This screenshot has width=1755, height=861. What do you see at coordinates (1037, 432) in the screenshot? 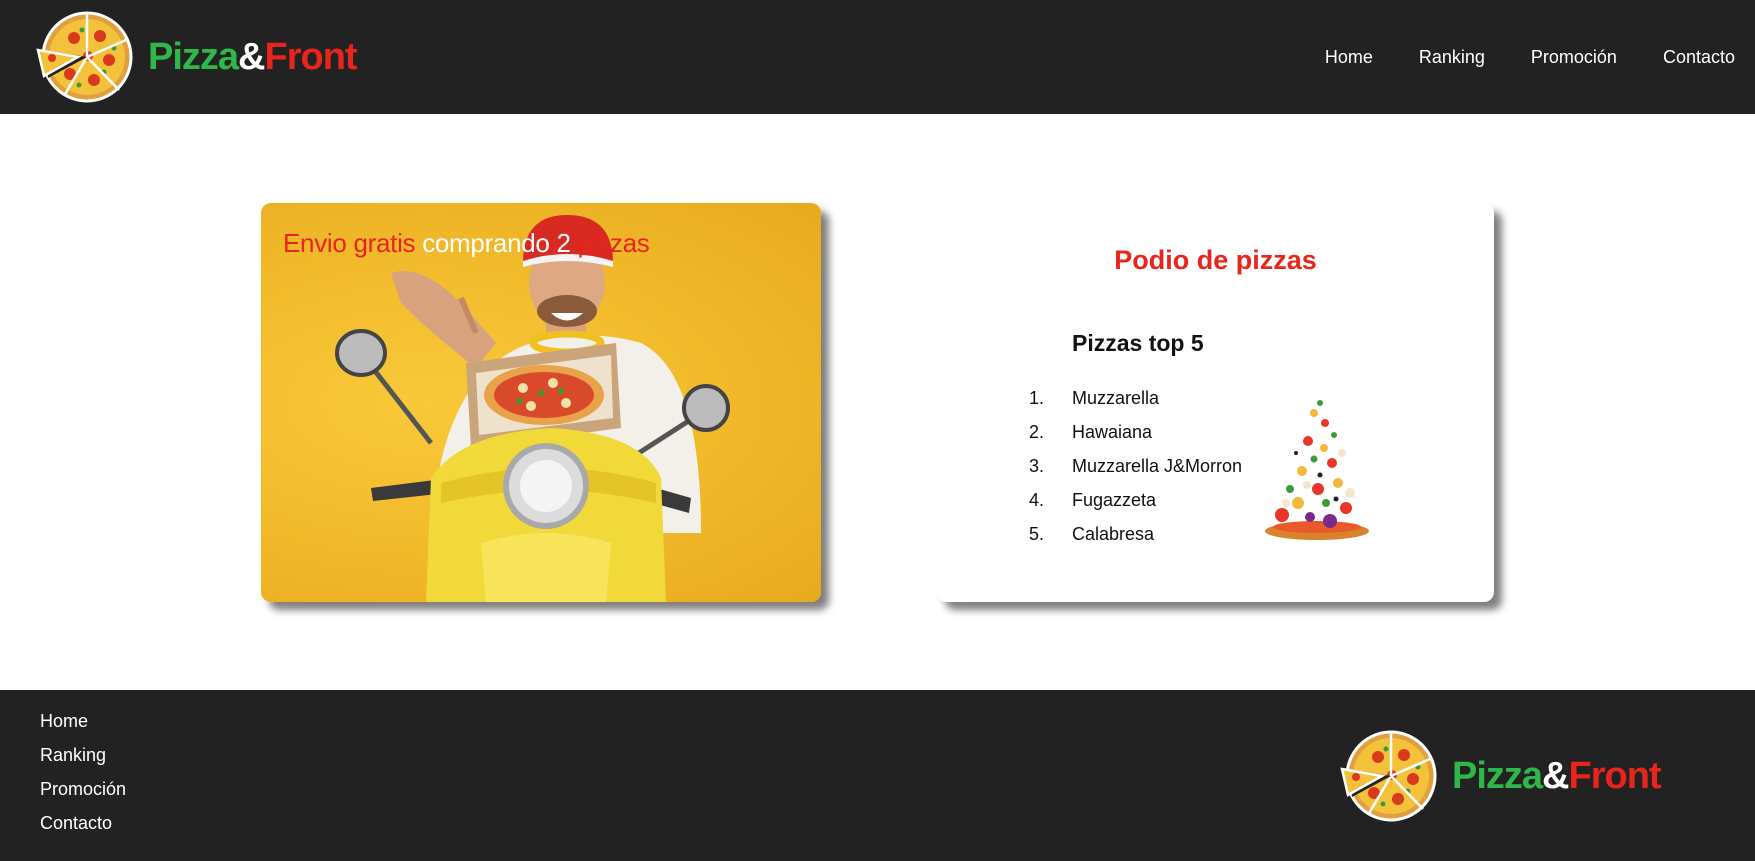
I see `list-item-number: 2.` at bounding box center [1037, 432].